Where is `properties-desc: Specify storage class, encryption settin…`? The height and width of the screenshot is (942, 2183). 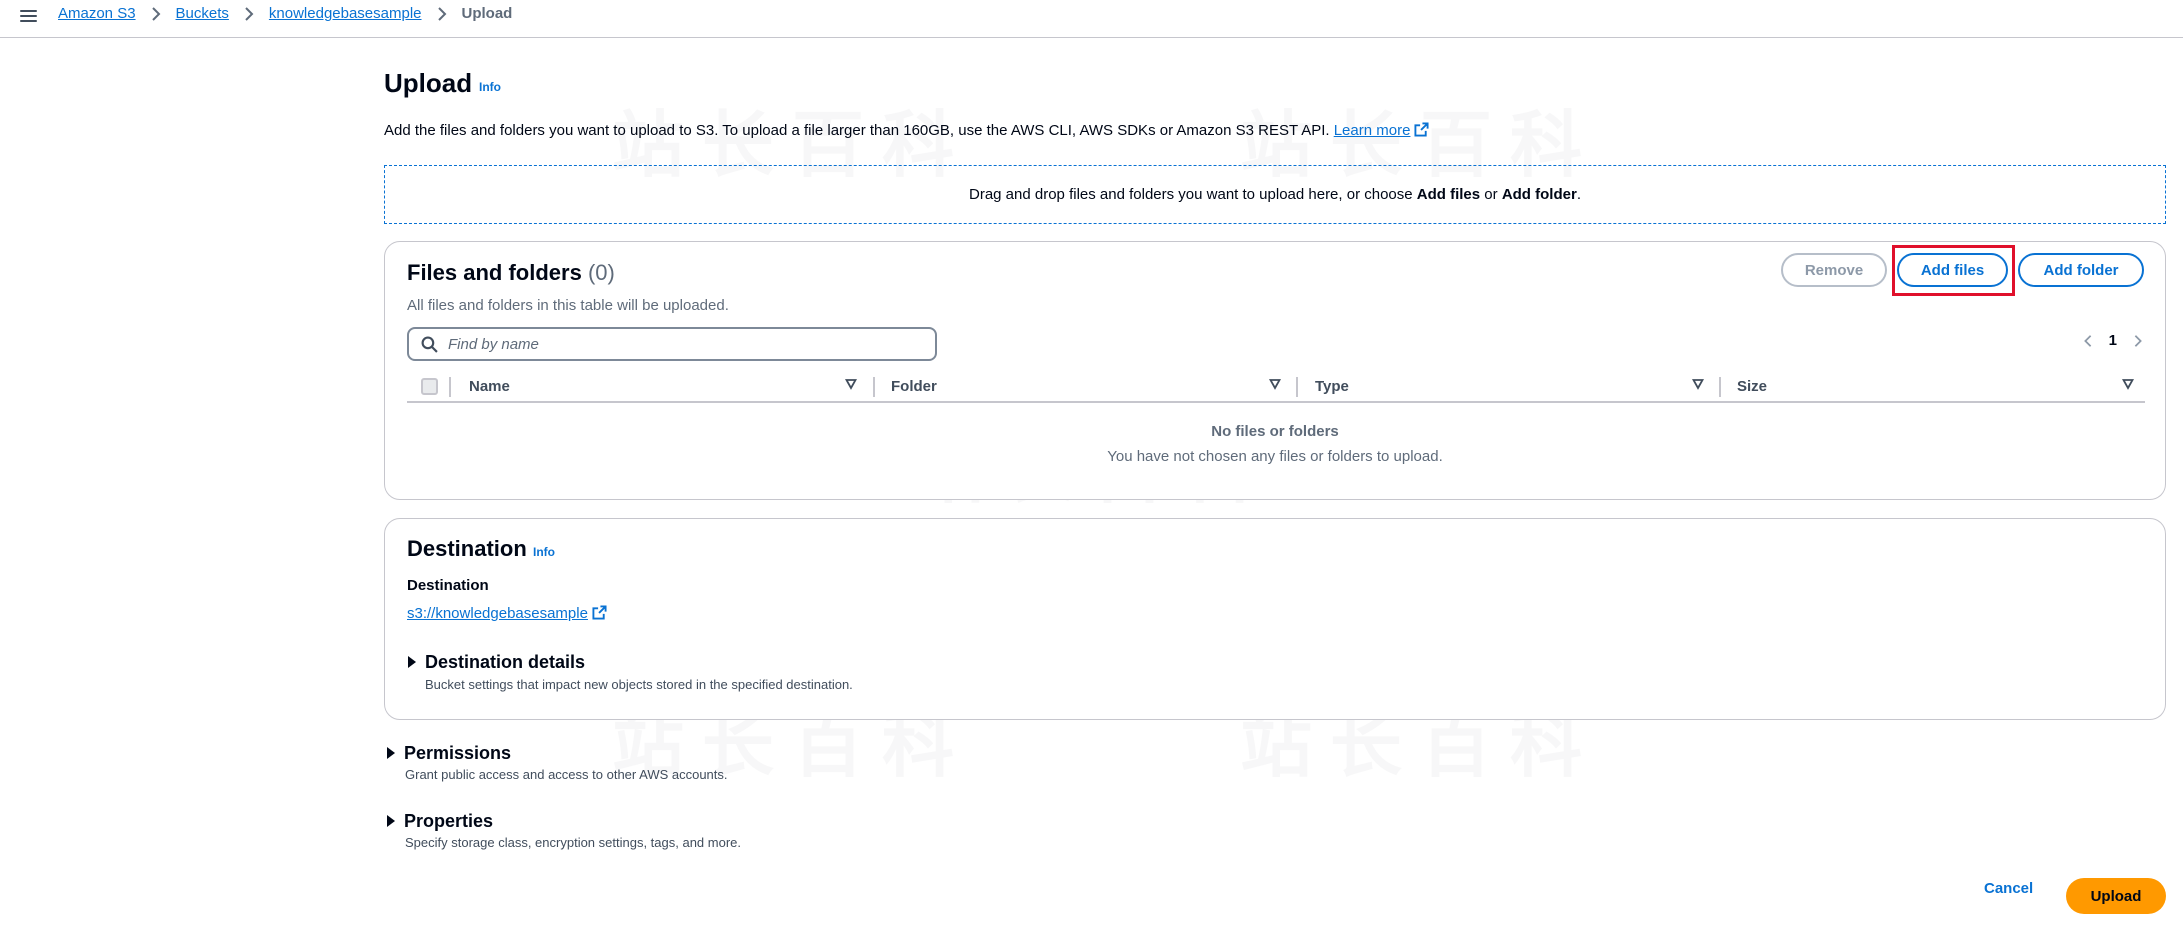 properties-desc: Specify storage class, encryption settin… is located at coordinates (573, 842).